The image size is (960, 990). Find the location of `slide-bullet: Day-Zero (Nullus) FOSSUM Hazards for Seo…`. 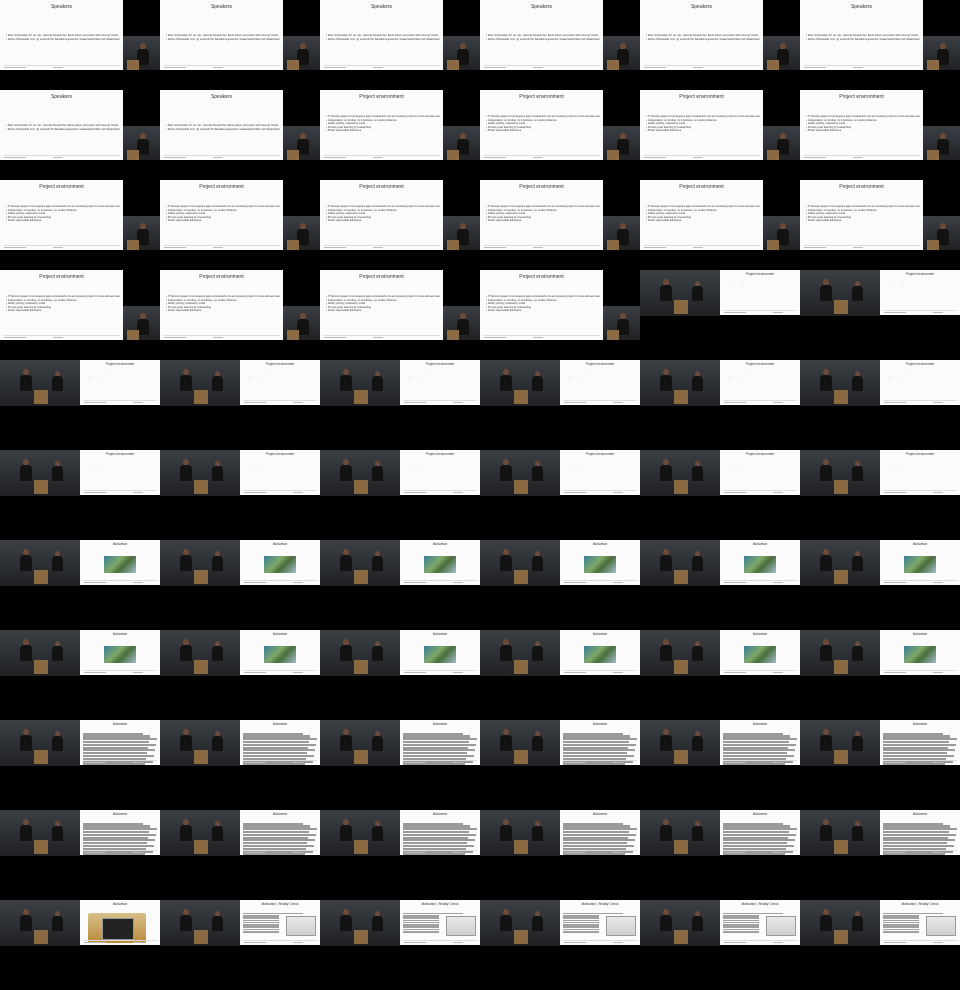

slide-bullet: Day-Zero (Nullus) FOSSUM Hazards for Seo… is located at coordinates (920, 643).